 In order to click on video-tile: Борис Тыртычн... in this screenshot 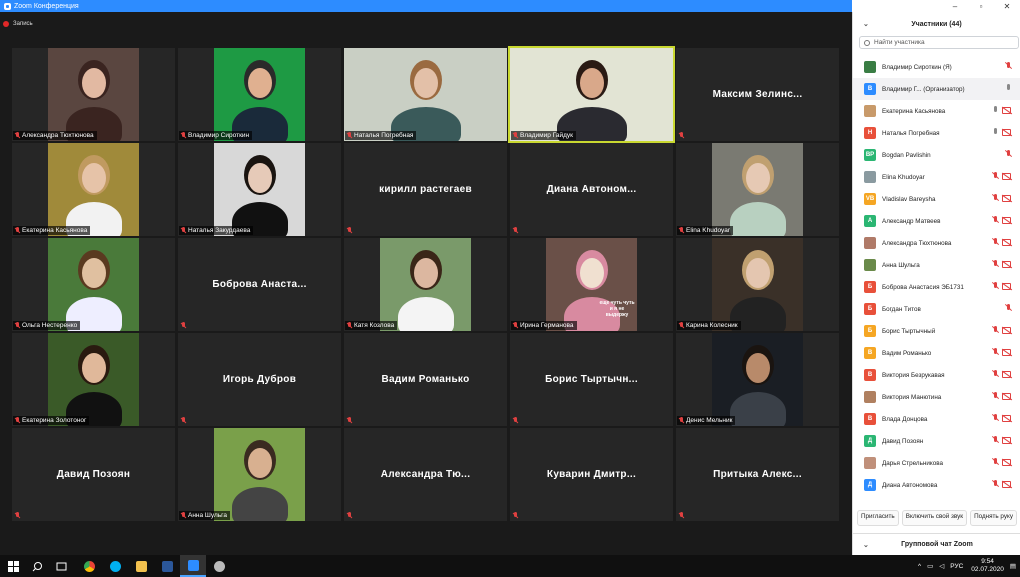, I will do `click(591, 379)`.